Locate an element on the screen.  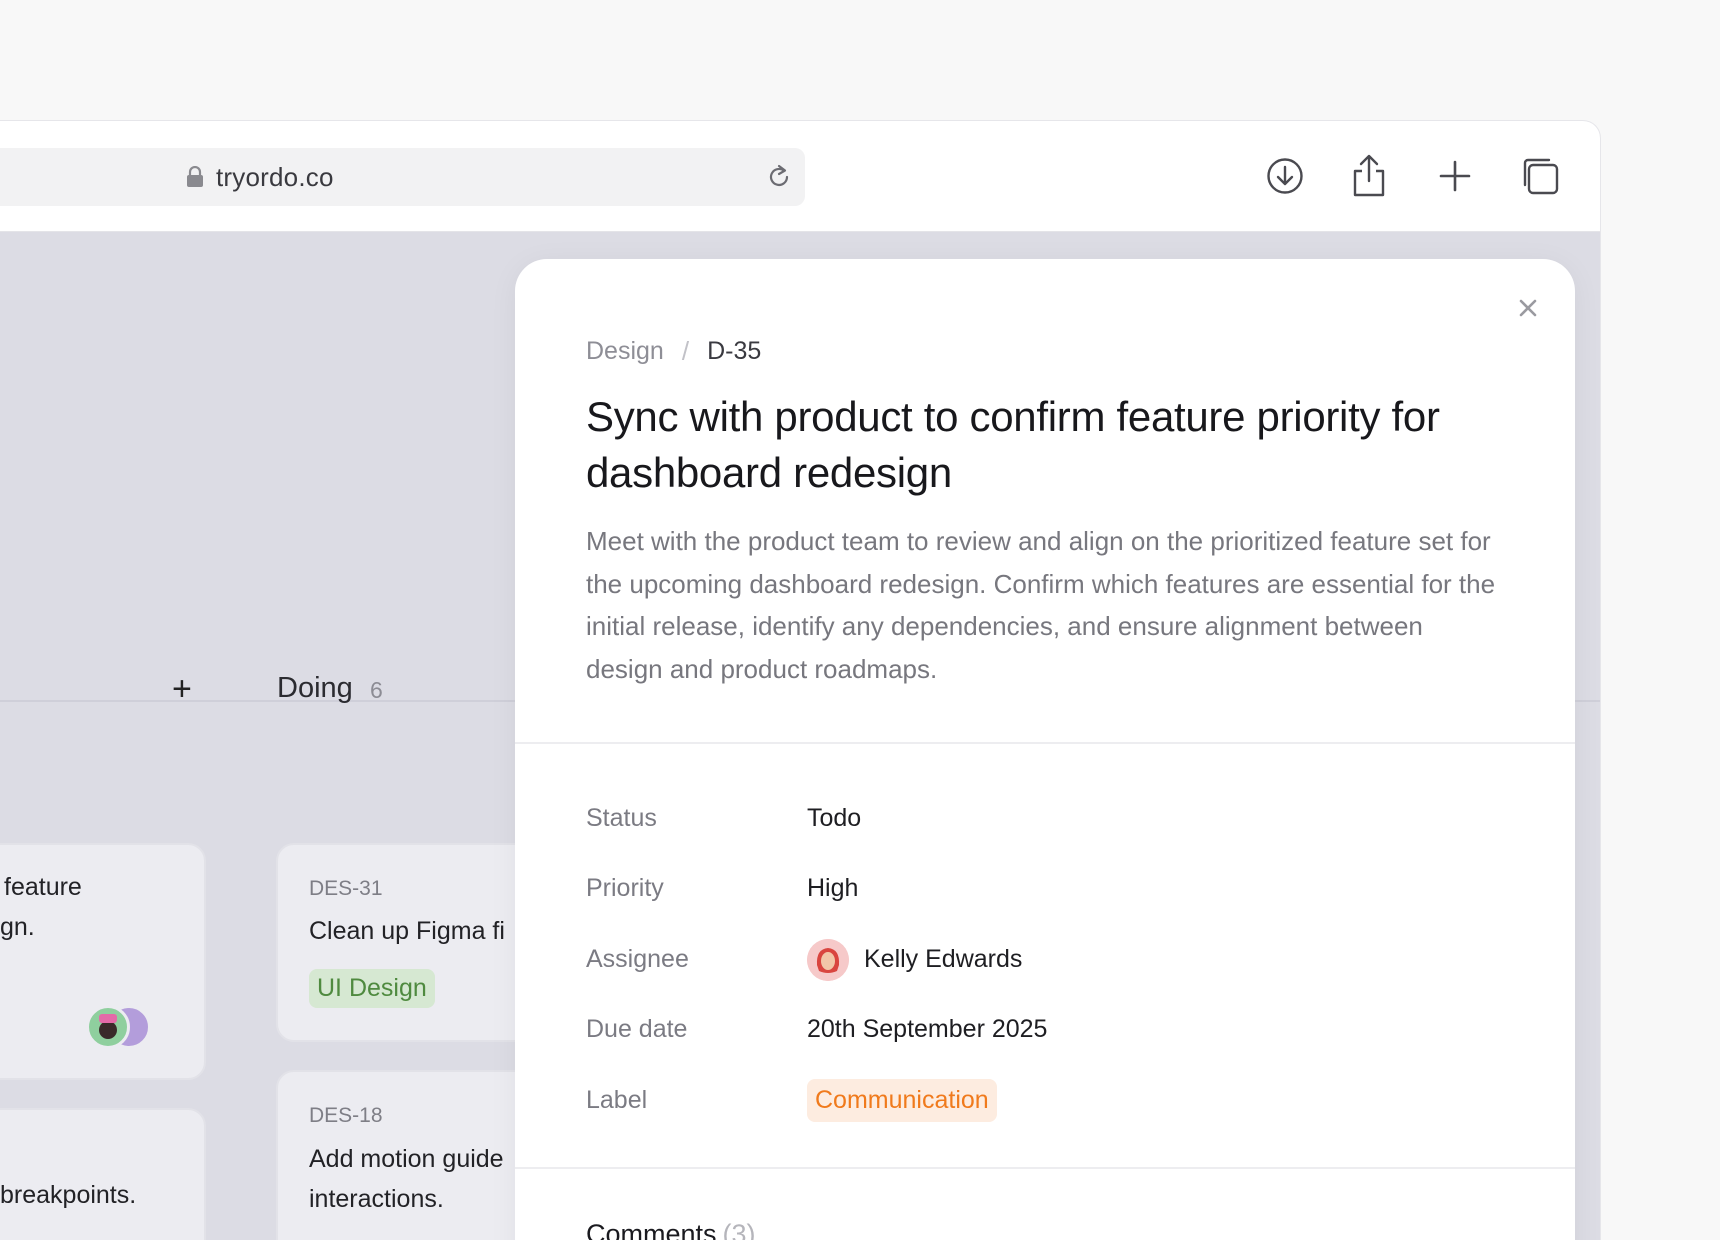
status-label: Status is located at coordinates (621, 818).